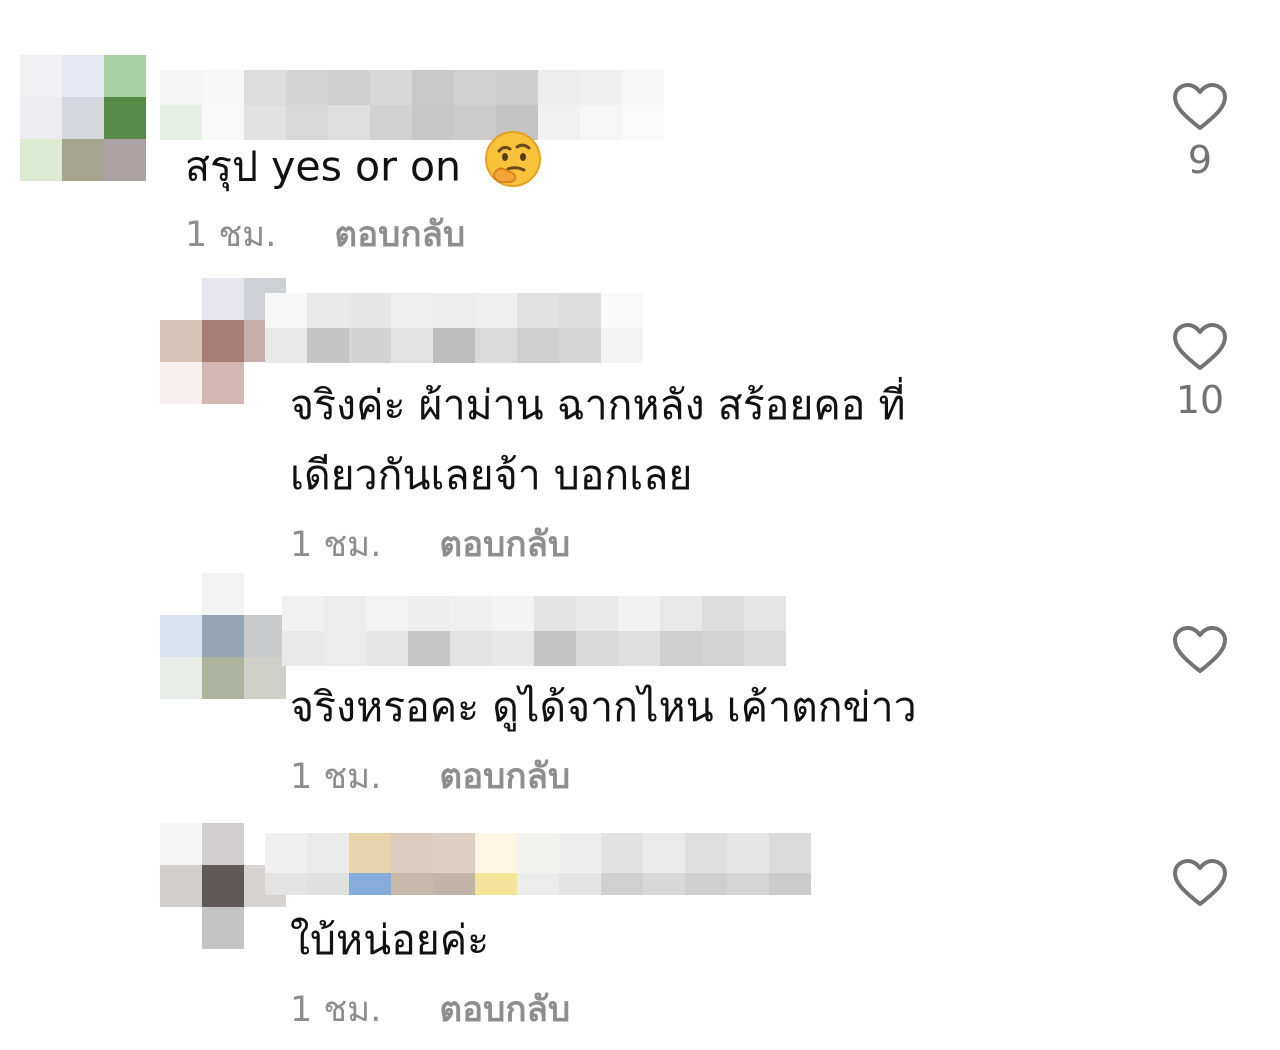 The width and height of the screenshot is (1280, 1050). I want to click on comment-text-content: ใบ้หน่อยค่ะ, so click(390, 940).